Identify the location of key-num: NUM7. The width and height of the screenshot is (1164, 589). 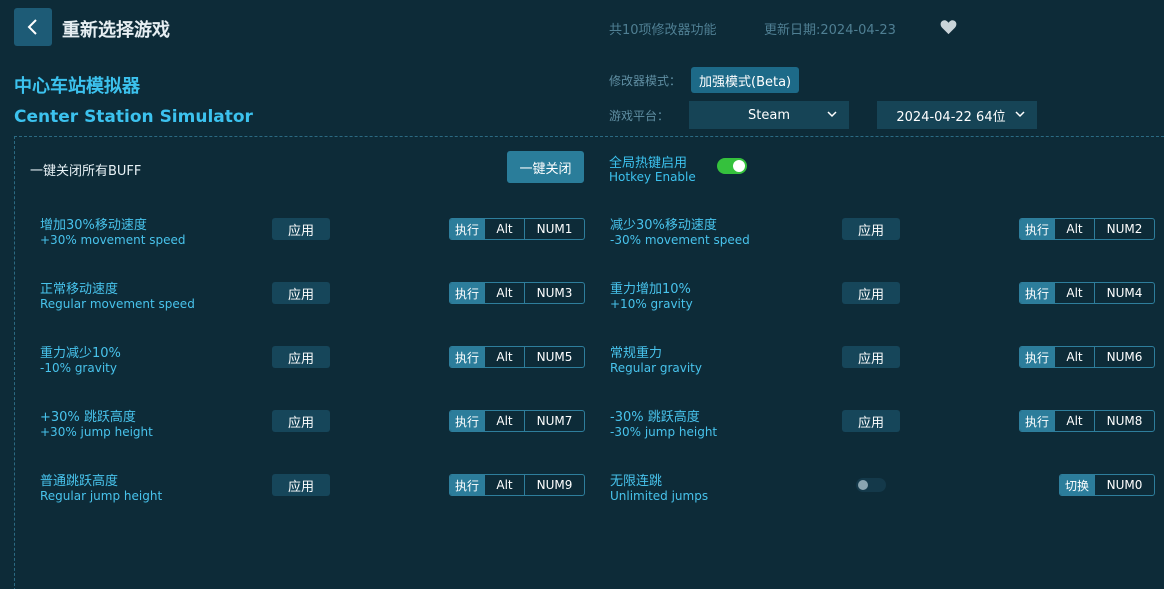
(554, 421).